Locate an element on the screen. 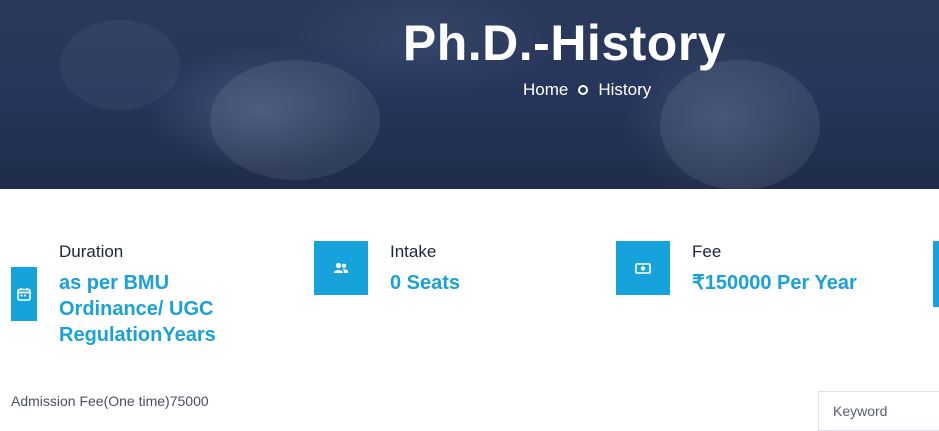  money-icon is located at coordinates (643, 268).